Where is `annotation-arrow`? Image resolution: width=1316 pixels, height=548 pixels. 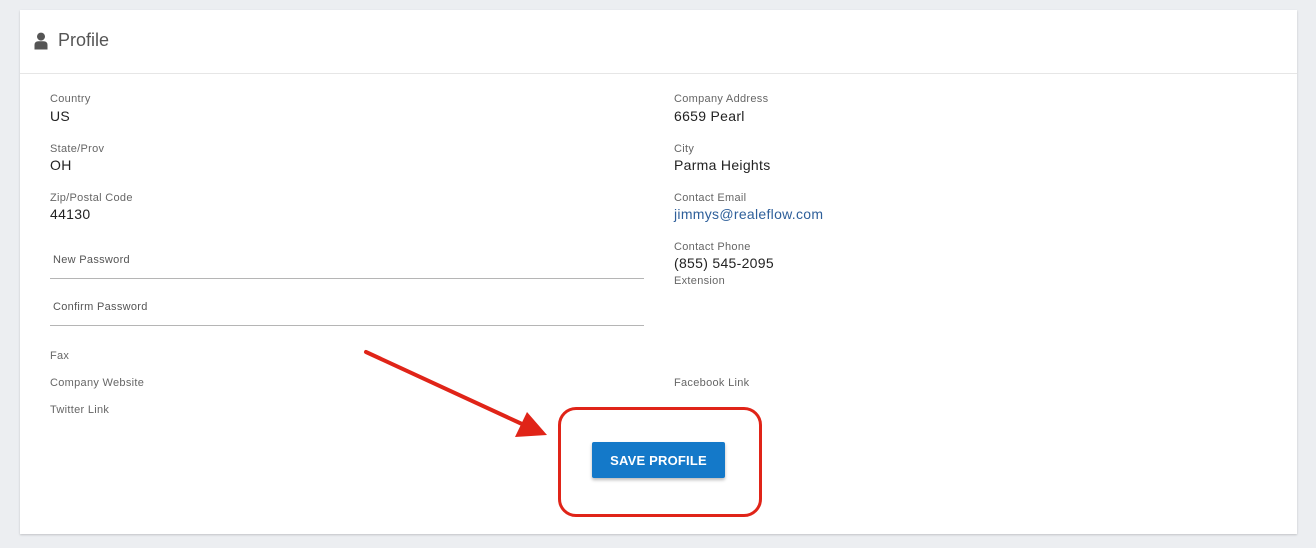 annotation-arrow is located at coordinates (455, 393).